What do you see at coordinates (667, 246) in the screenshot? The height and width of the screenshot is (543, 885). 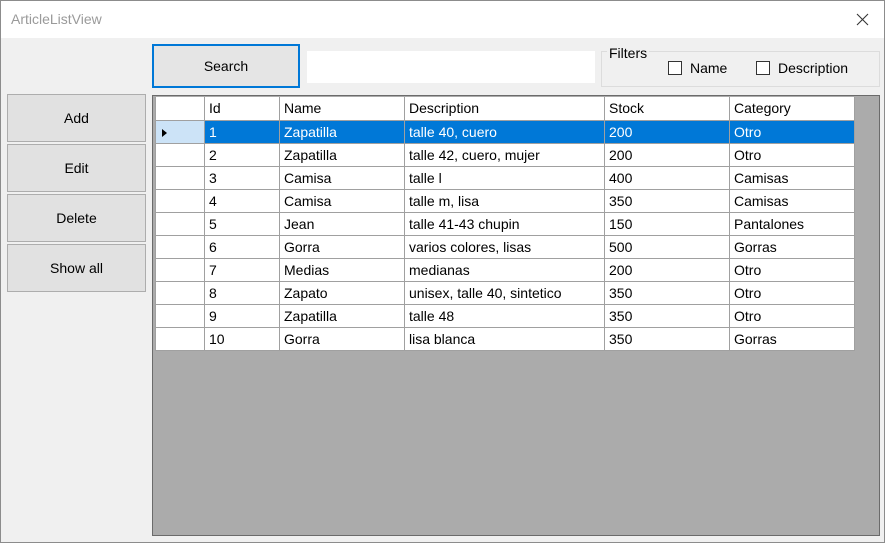 I see `cell-stock: 500` at bounding box center [667, 246].